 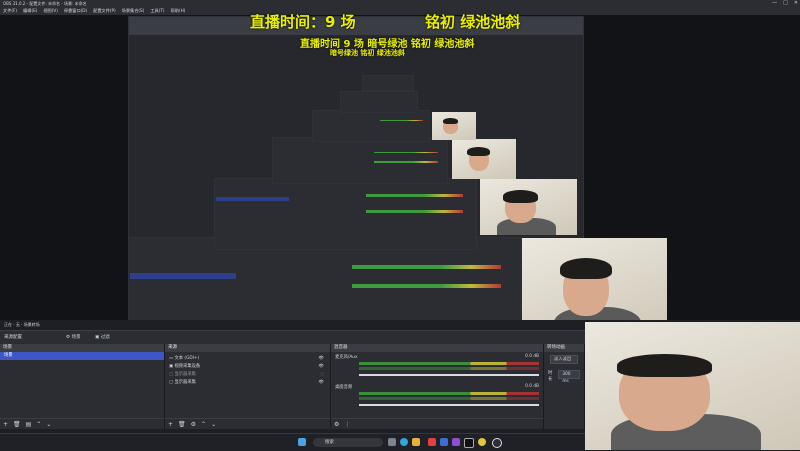 What do you see at coordinates (102, 338) in the screenshot?
I see `filters-button: ▣ 过滤` at bounding box center [102, 338].